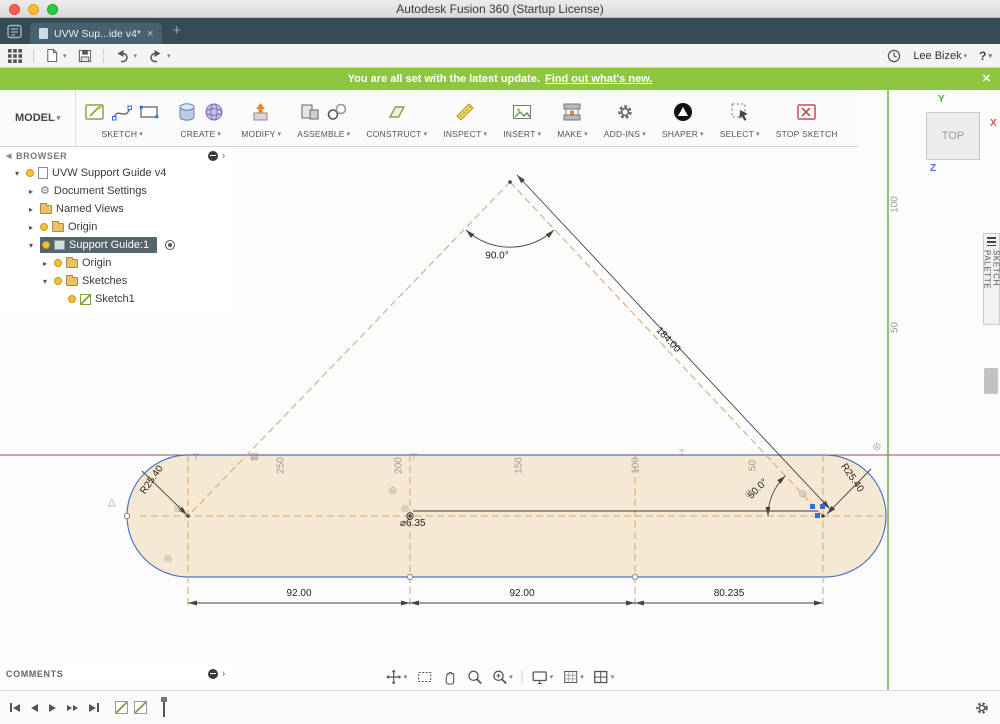 The width and height of the screenshot is (1000, 724). I want to click on new-component-icon, so click(310, 112).